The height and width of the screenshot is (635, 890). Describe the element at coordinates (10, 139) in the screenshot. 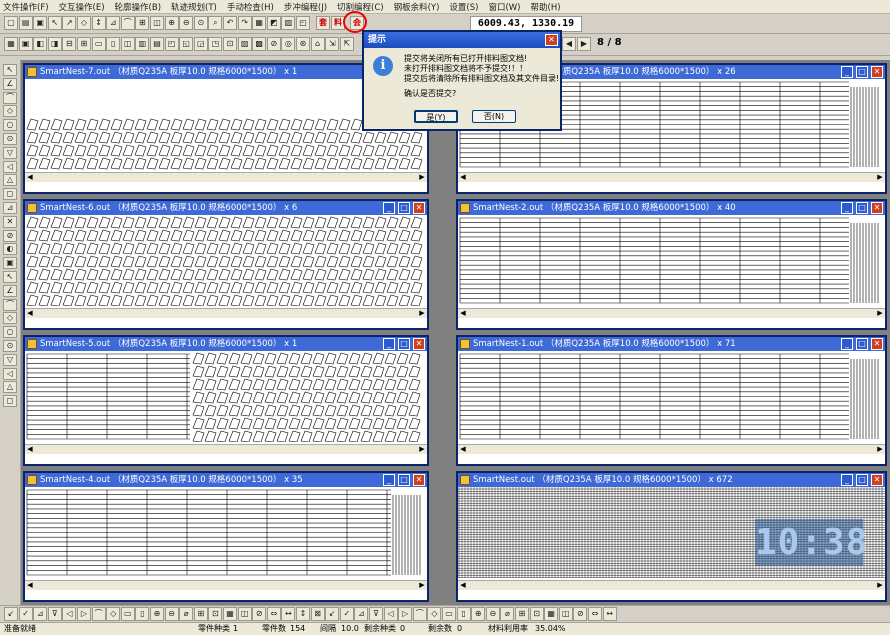

I see `side-tool-button: ⊙` at that location.